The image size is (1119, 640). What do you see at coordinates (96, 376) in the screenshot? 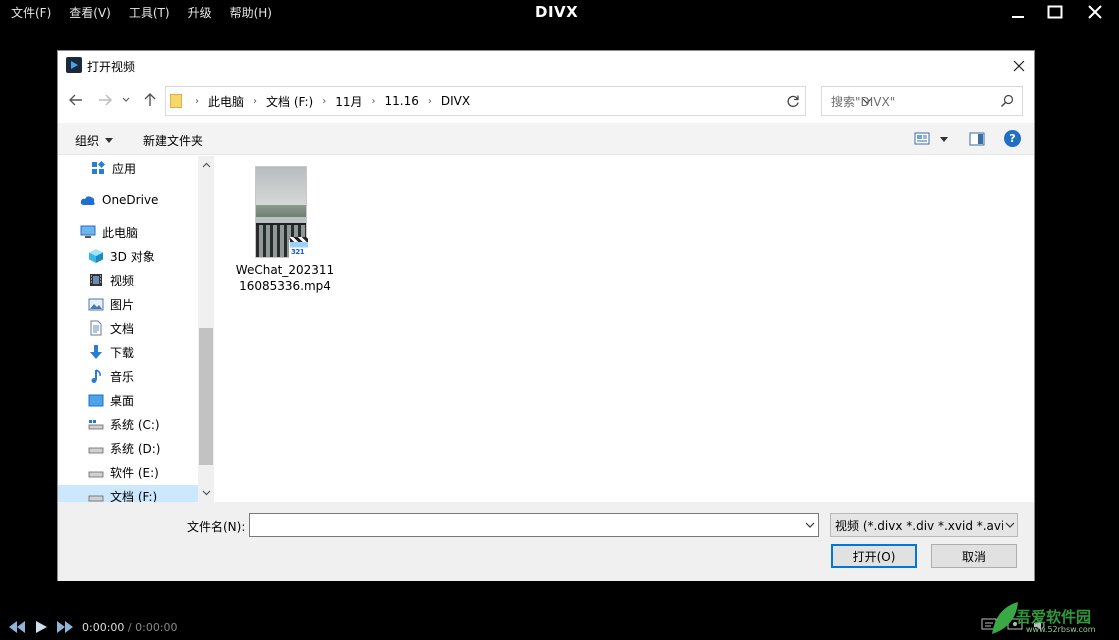
I see `music-icon` at bounding box center [96, 376].